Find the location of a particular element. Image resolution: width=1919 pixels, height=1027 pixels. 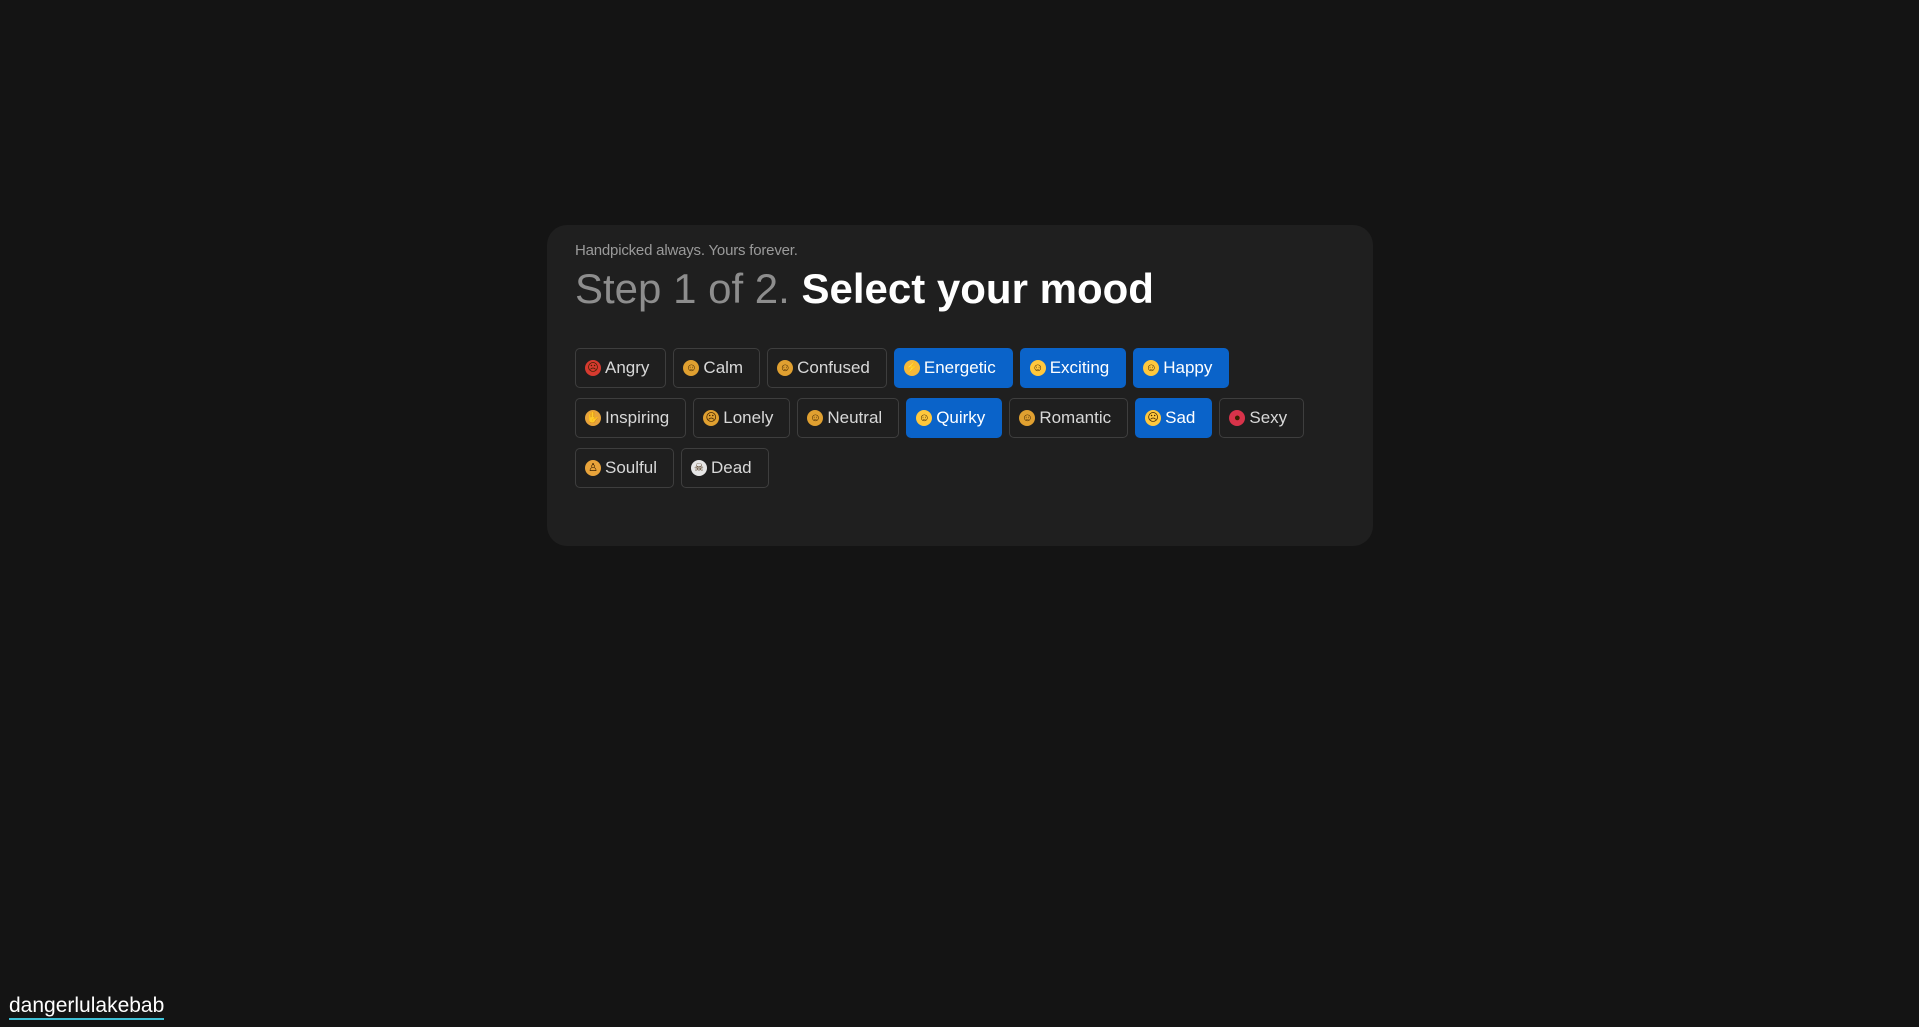

mood-chip-lonely: ☹ Lonely is located at coordinates (742, 418).